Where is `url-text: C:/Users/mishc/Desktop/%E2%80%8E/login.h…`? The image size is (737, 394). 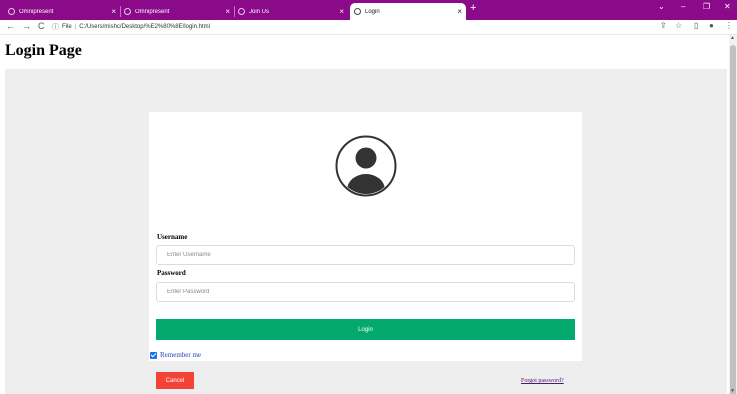 url-text: C:/Users/mishc/Desktop/%E2%80%8E/login.h… is located at coordinates (144, 27).